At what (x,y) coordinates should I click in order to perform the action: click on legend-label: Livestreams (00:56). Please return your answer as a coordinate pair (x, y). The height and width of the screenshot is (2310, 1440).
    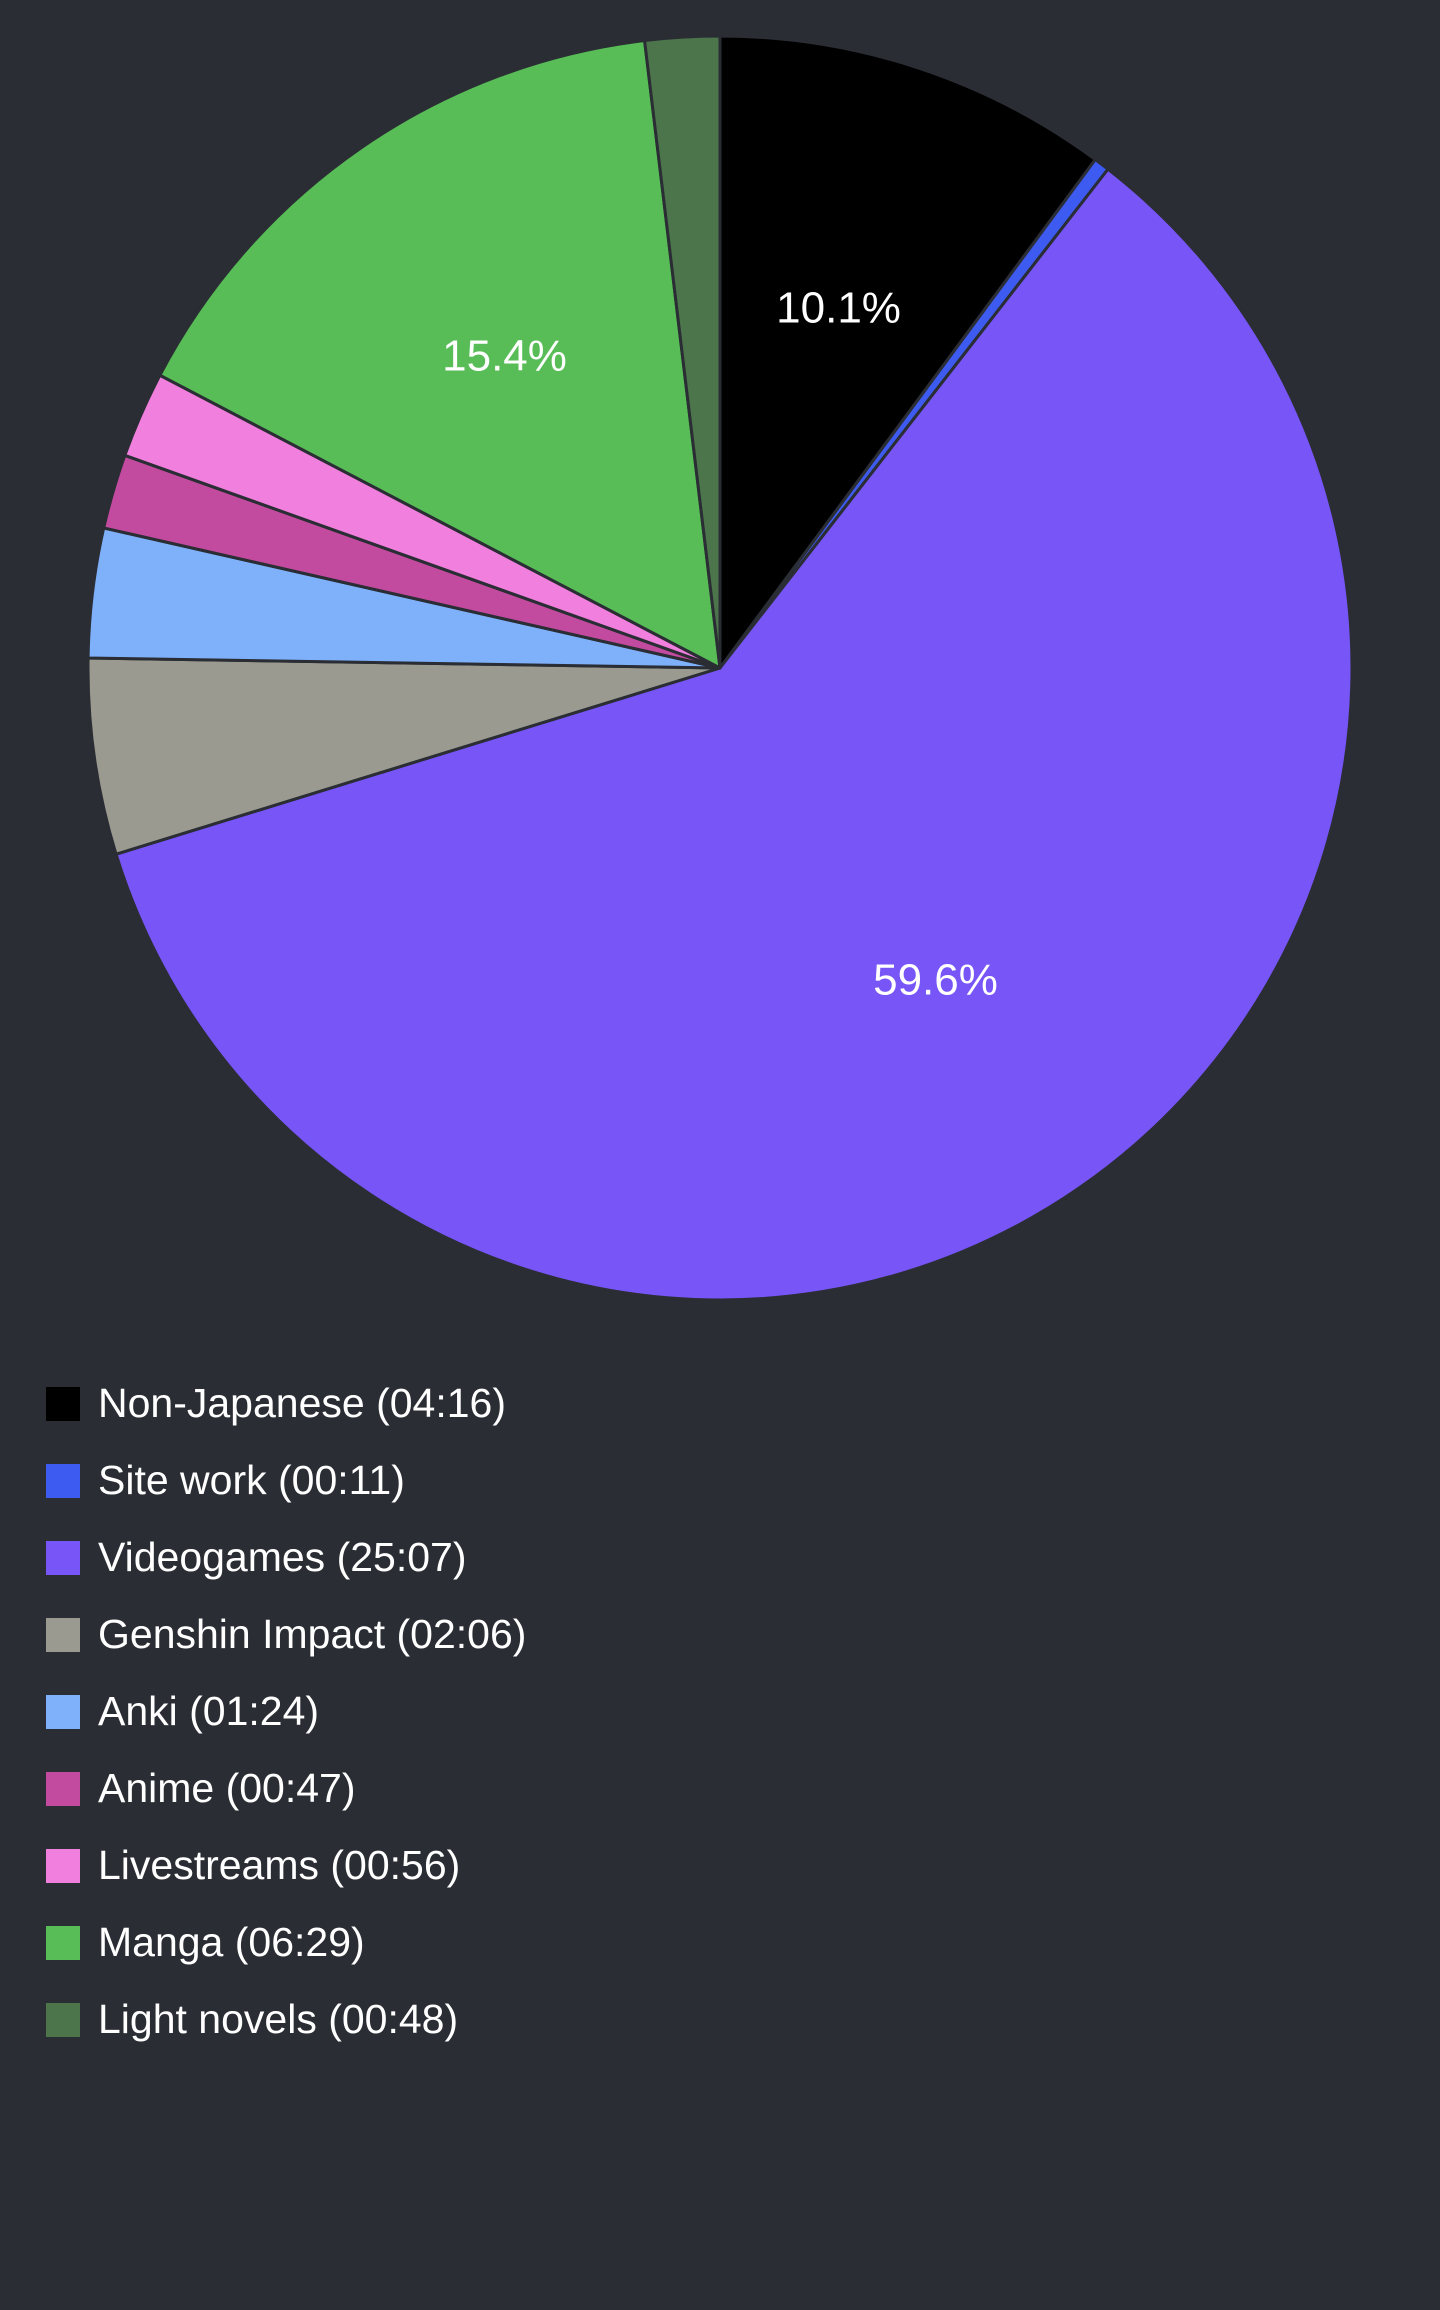
    Looking at the image, I should click on (279, 1865).